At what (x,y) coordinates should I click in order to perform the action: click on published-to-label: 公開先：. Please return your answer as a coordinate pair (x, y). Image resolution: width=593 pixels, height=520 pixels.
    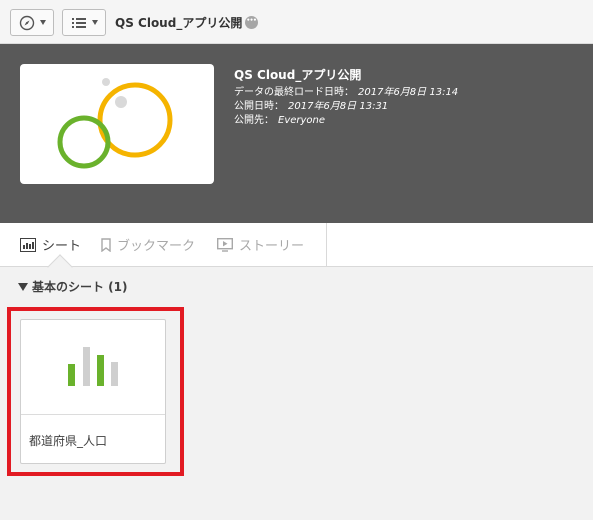
    Looking at the image, I should click on (254, 120).